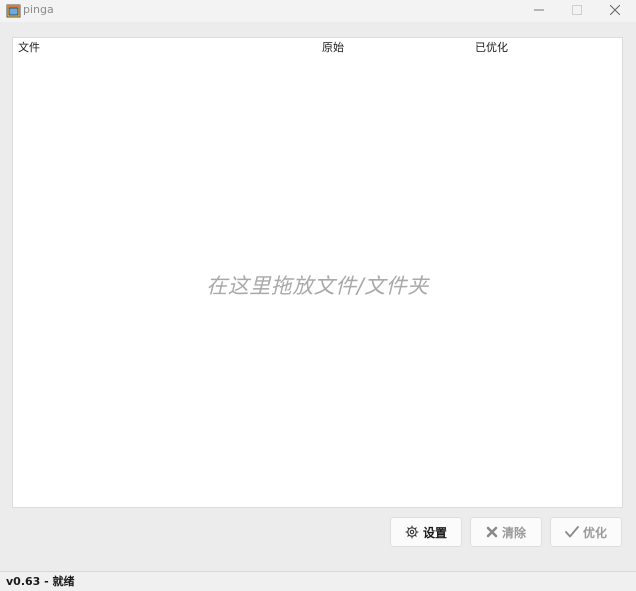 This screenshot has height=591, width=636. I want to click on cross-icon, so click(492, 532).